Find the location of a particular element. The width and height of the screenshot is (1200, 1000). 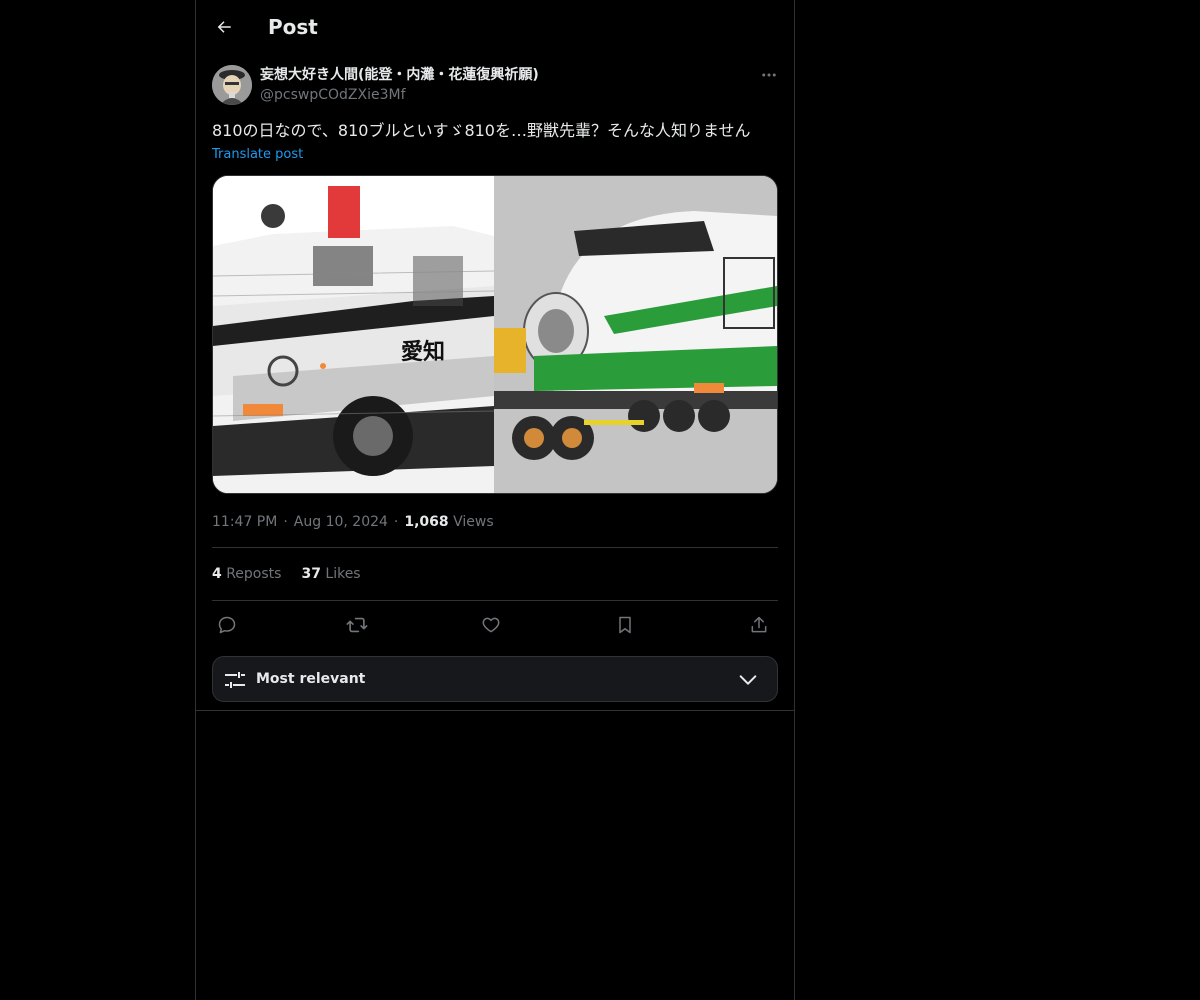

post-stats: 4 Reposts 37 Likes is located at coordinates (286, 574).